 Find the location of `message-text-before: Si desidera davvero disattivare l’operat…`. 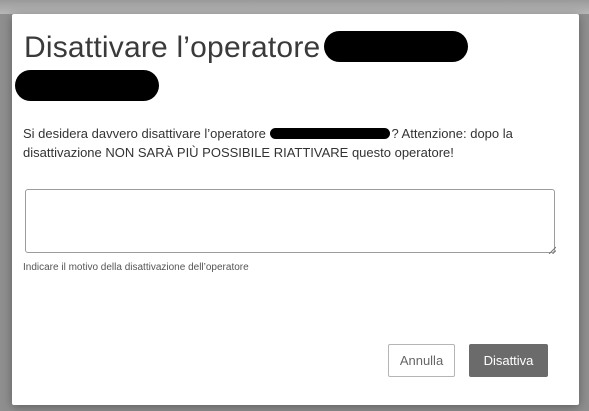

message-text-before: Si desidera davvero disattivare l’operat… is located at coordinates (144, 133).